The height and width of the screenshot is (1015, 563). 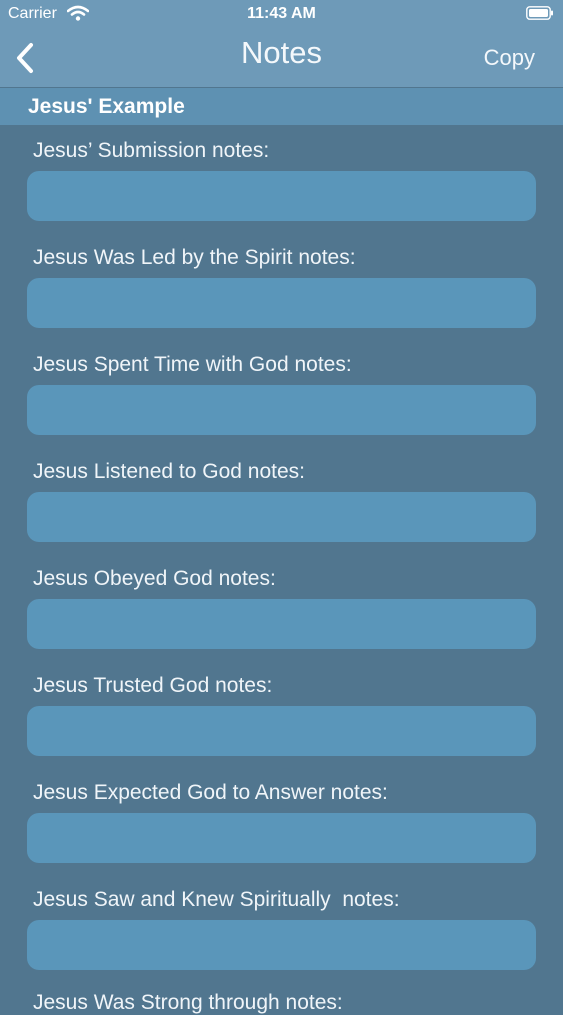 What do you see at coordinates (281, 106) in the screenshot?
I see `section-header: Jesus' Example` at bounding box center [281, 106].